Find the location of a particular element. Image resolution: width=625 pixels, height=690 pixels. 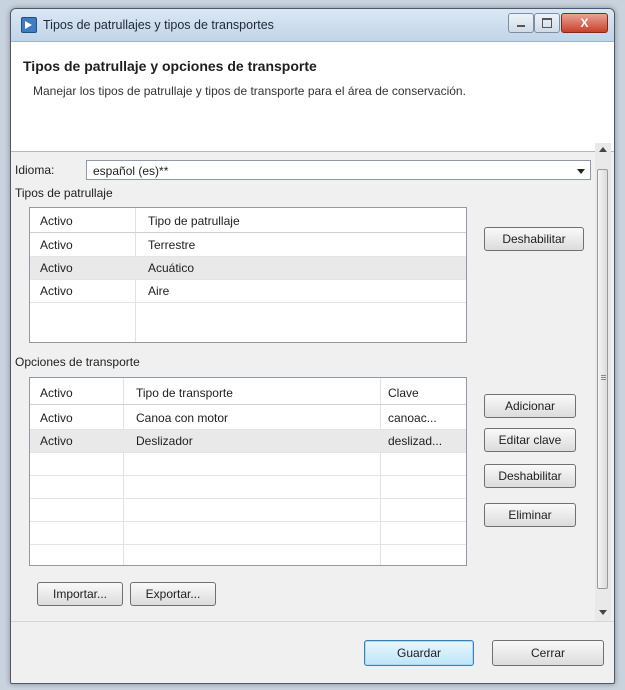

column-header-key: Clave is located at coordinates (425, 393).